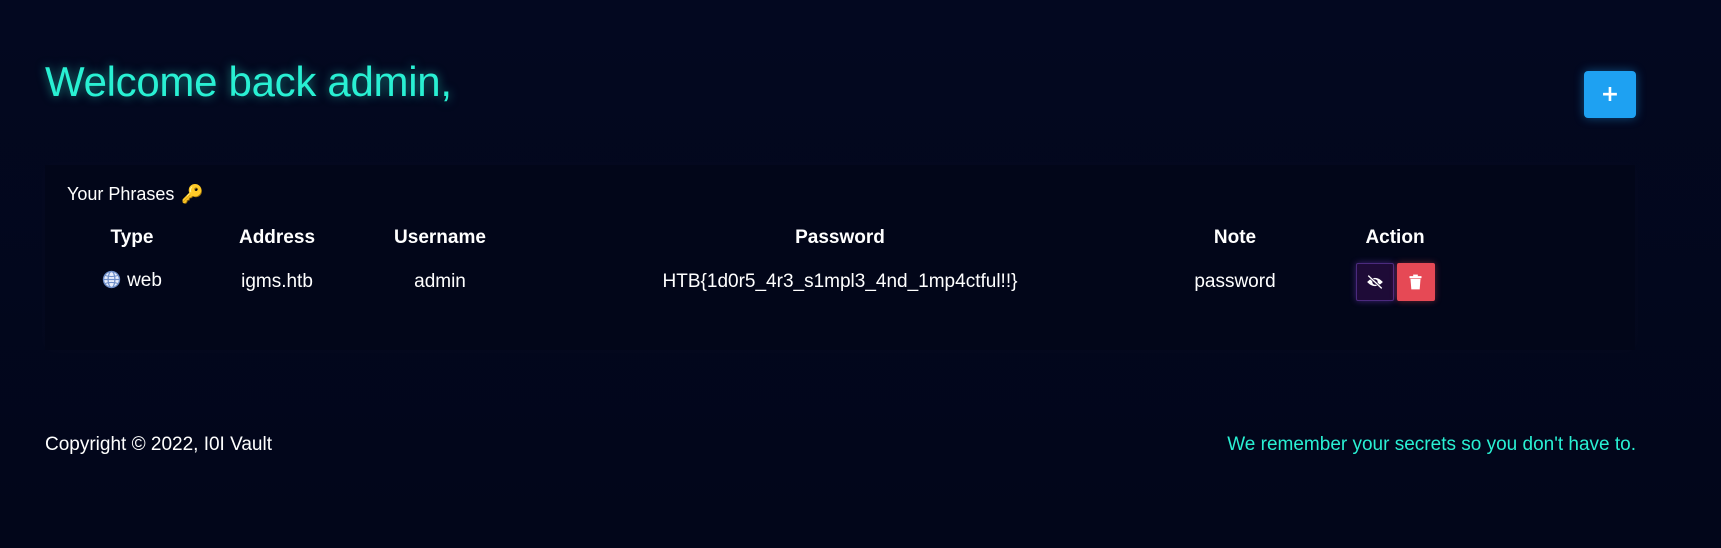 This screenshot has width=1721, height=548. I want to click on globe-icon, so click(111, 282).